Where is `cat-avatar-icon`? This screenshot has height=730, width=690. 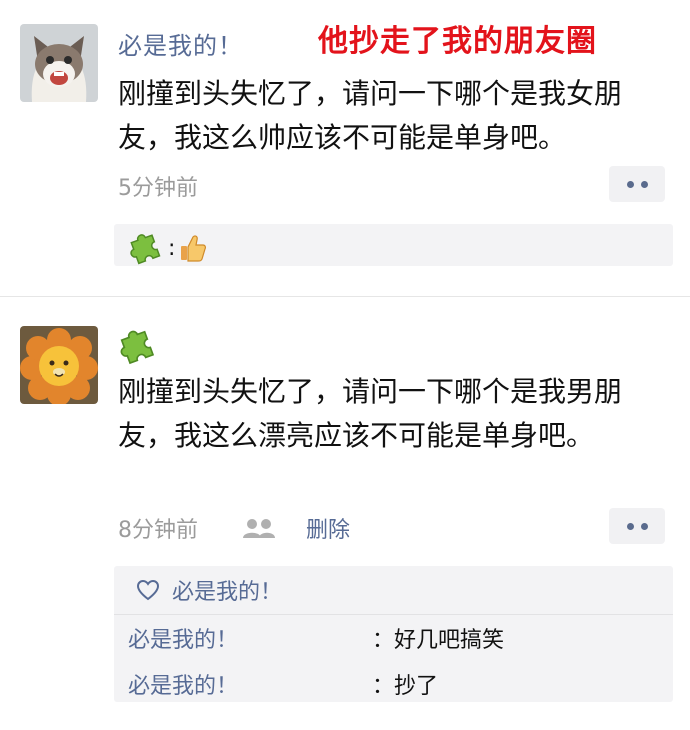
cat-avatar-icon is located at coordinates (59, 63).